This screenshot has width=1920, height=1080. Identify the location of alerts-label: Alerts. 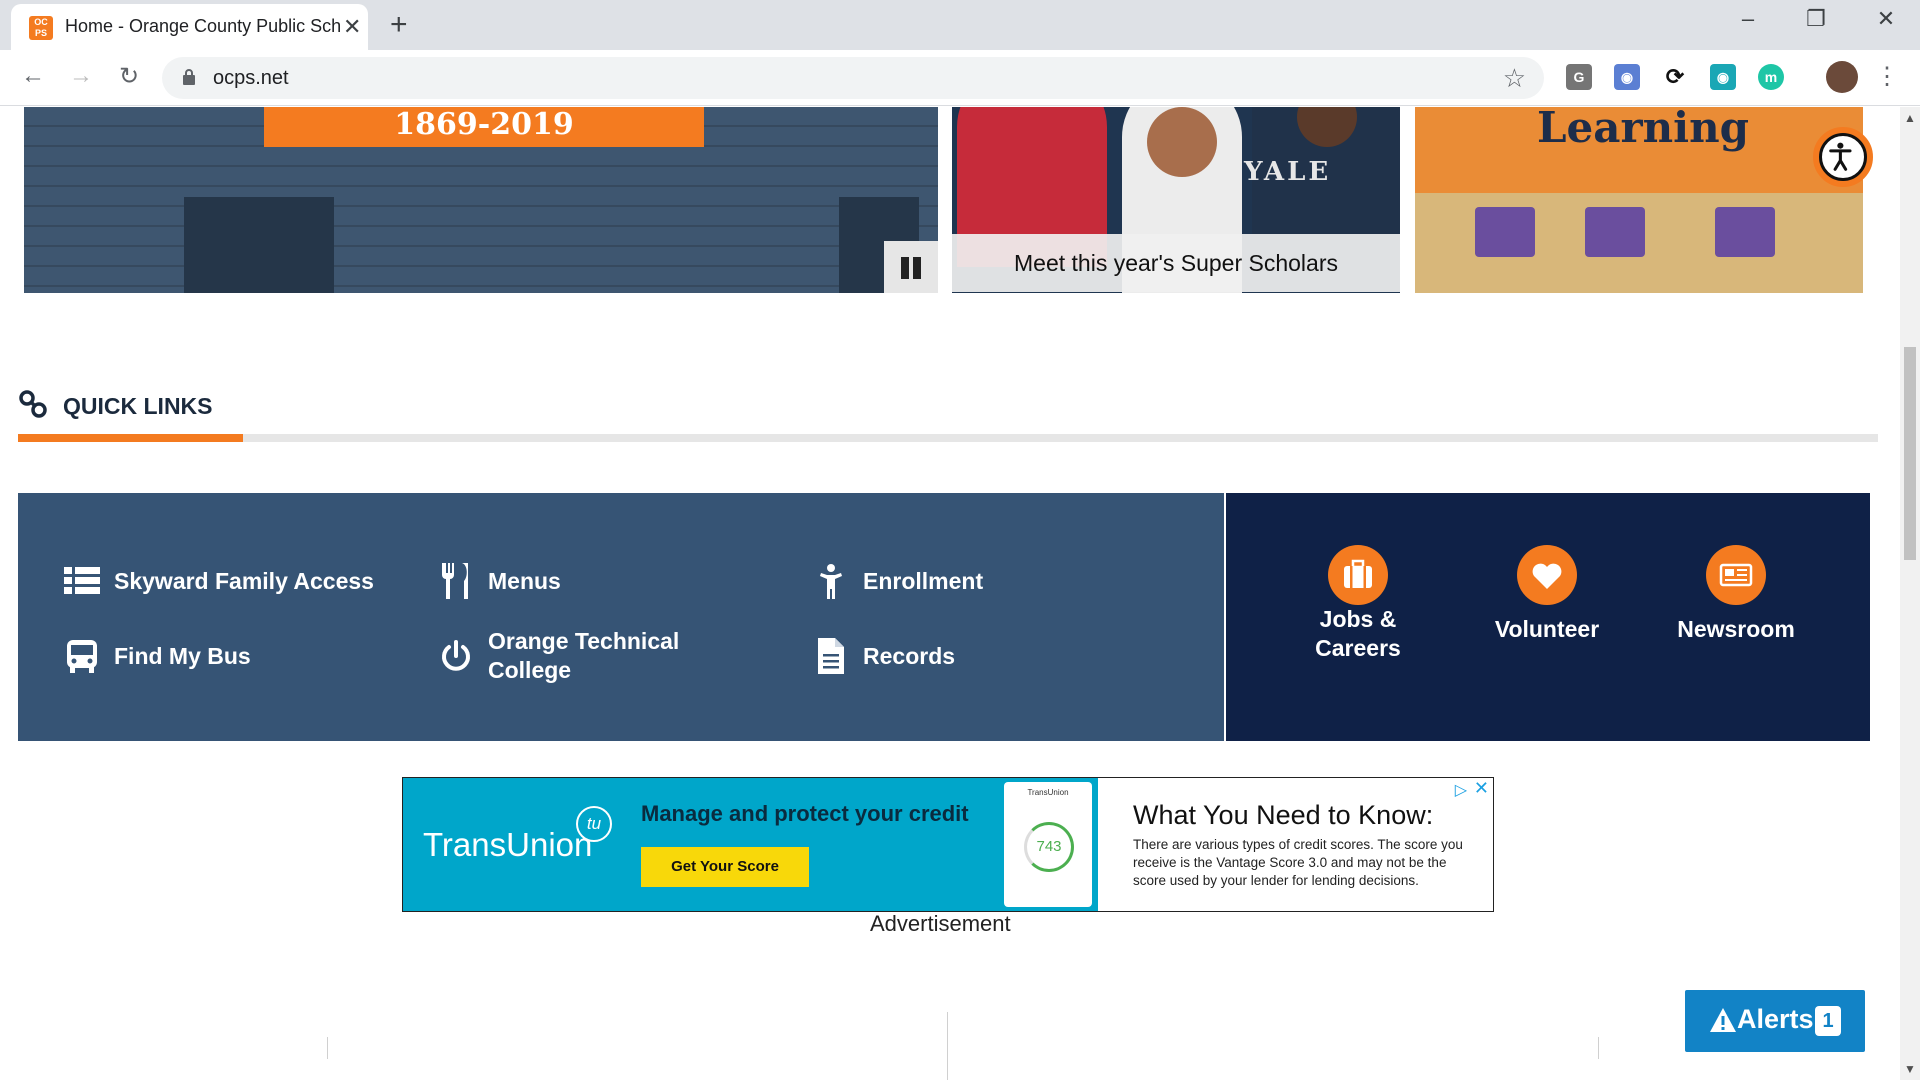
(1775, 1019).